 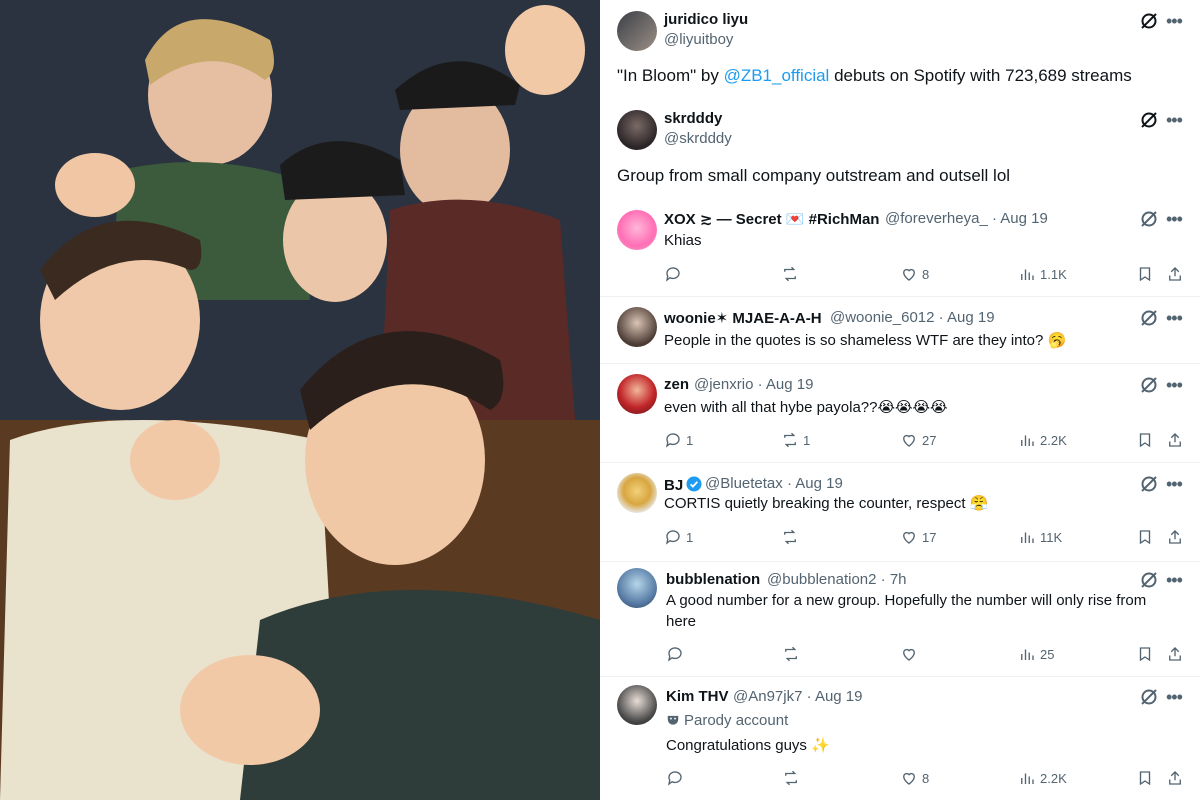 I want to click on reply-meta: @An97jk7 · Aug 19, so click(x=798, y=696).